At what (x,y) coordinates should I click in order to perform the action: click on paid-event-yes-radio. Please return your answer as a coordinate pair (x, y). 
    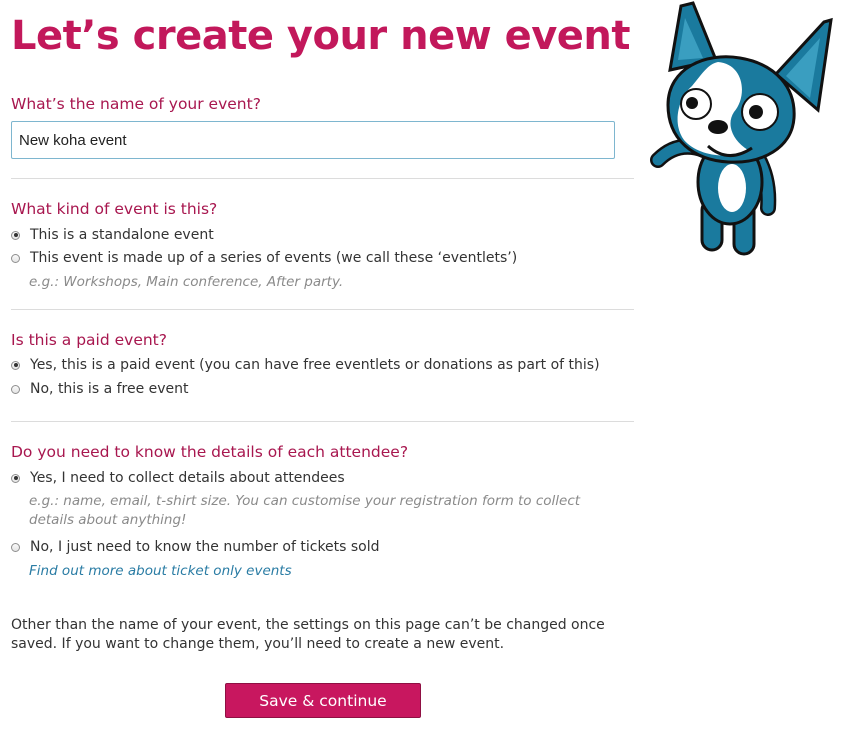
    Looking at the image, I should click on (15, 365).